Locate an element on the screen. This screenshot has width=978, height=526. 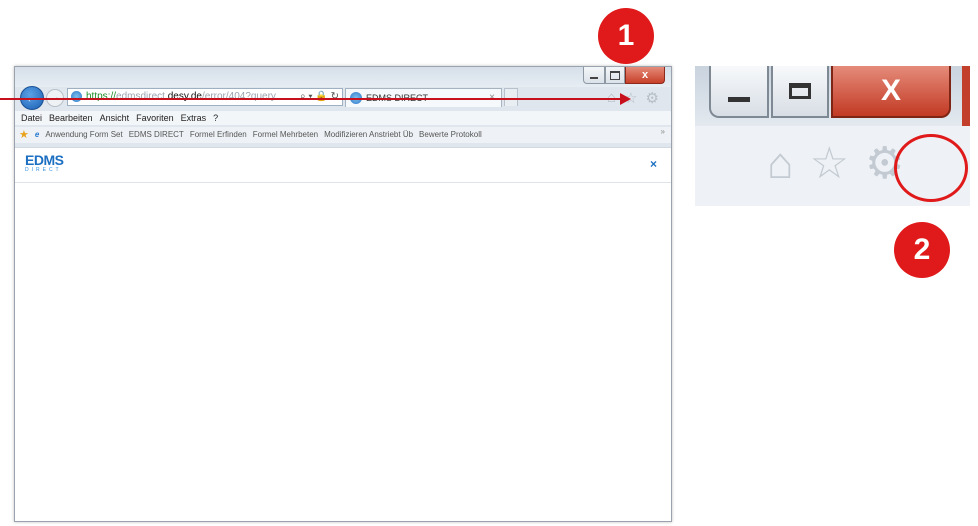
address-tools: ⌕ ▾ 🔒 ↻ is located at coordinates (319, 97).